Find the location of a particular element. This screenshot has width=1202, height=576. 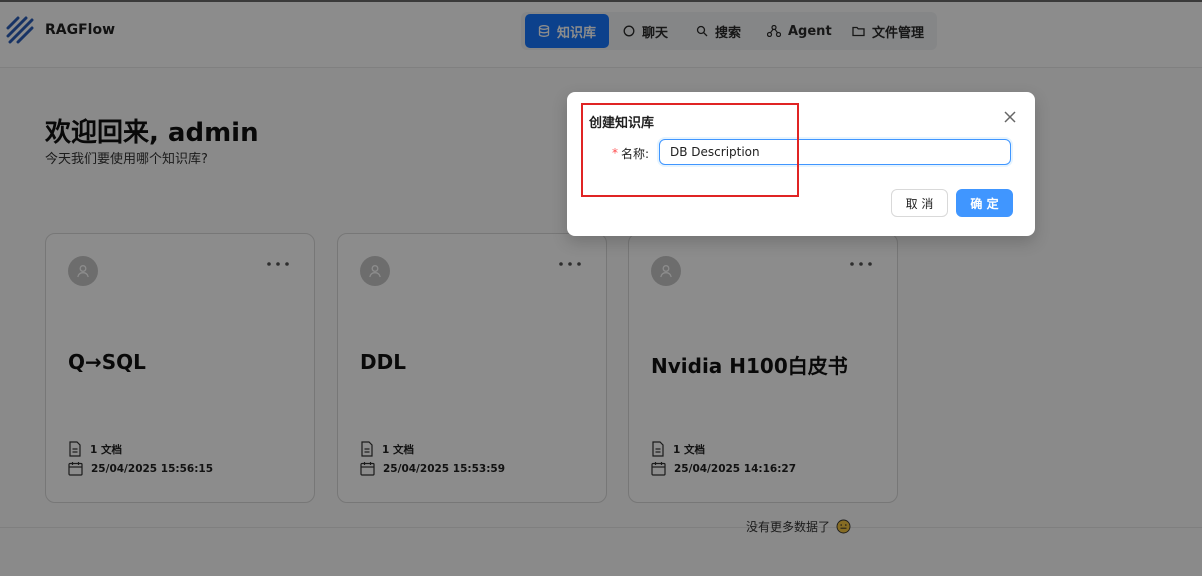

close-icon is located at coordinates (1010, 117).